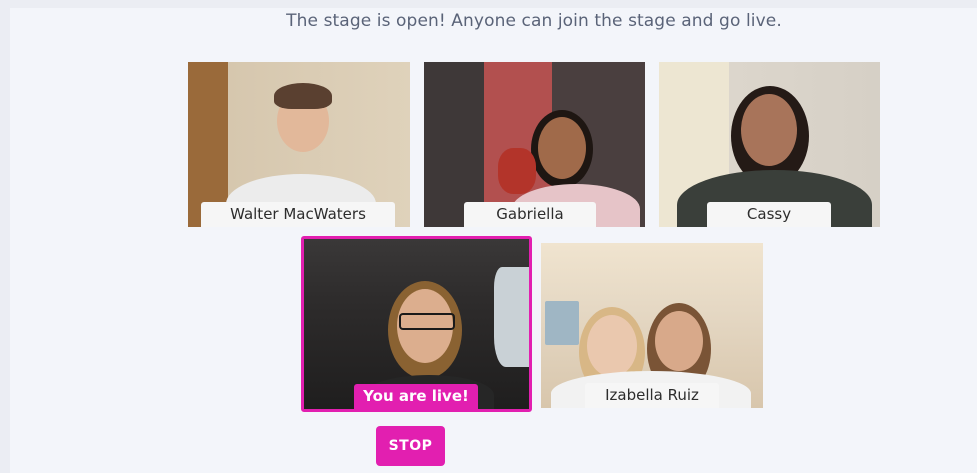  I want to click on participant-name-label: Gabriella, so click(530, 214).